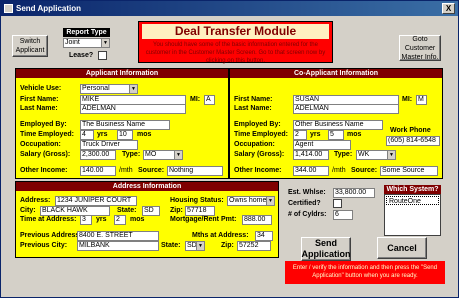 The height and width of the screenshot is (298, 459). What do you see at coordinates (376, 155) in the screenshot?
I see `co-salary-type-select: WK ▼` at bounding box center [376, 155].